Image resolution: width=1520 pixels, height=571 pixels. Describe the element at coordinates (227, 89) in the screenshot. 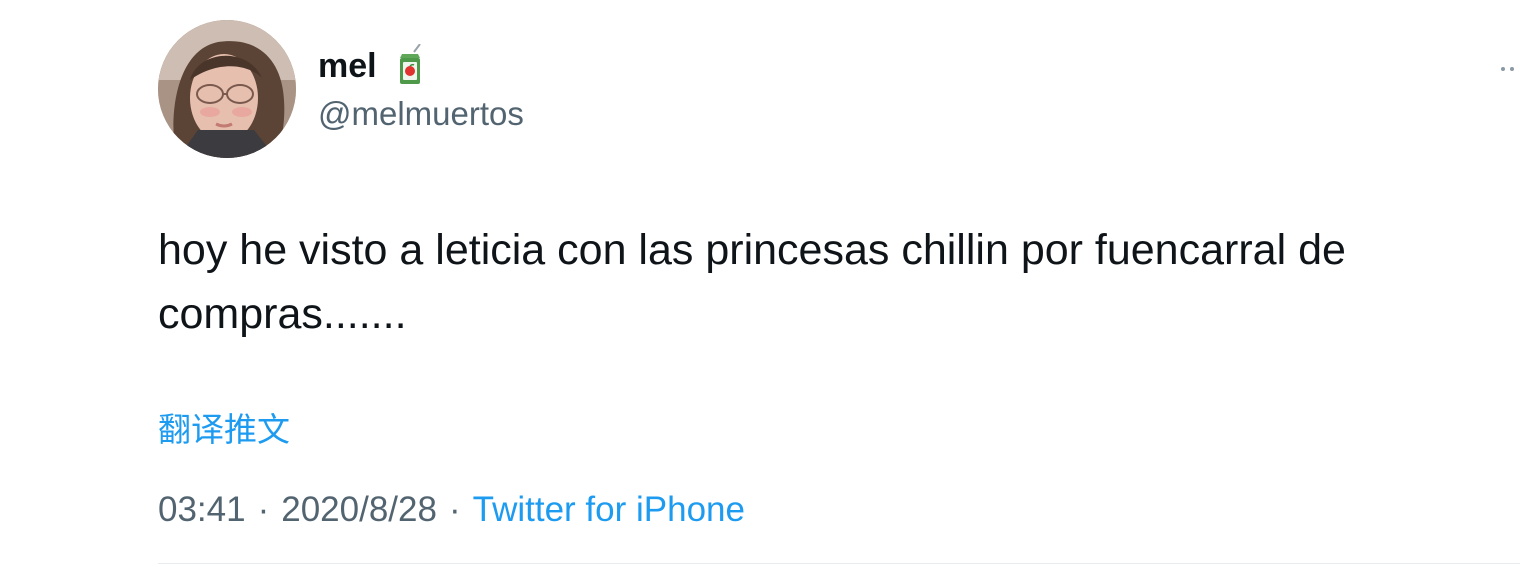

I see `avatar` at that location.